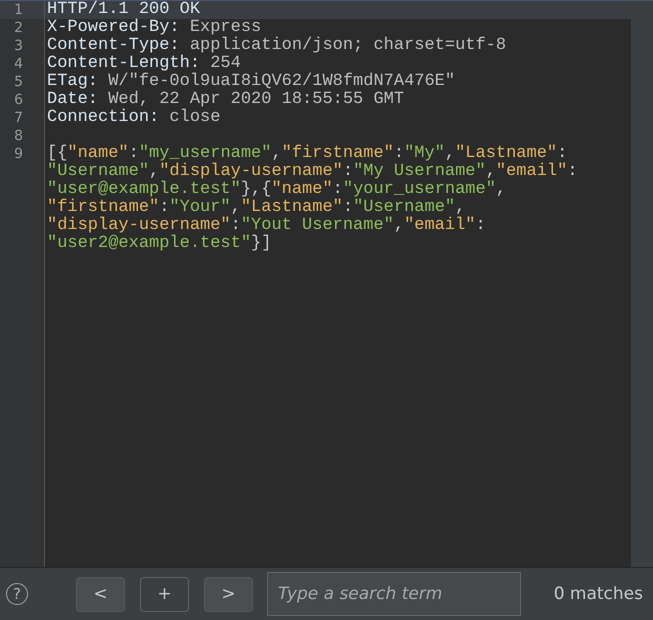 The height and width of the screenshot is (620, 653). What do you see at coordinates (18, 136) in the screenshot?
I see `line-number: 8` at bounding box center [18, 136].